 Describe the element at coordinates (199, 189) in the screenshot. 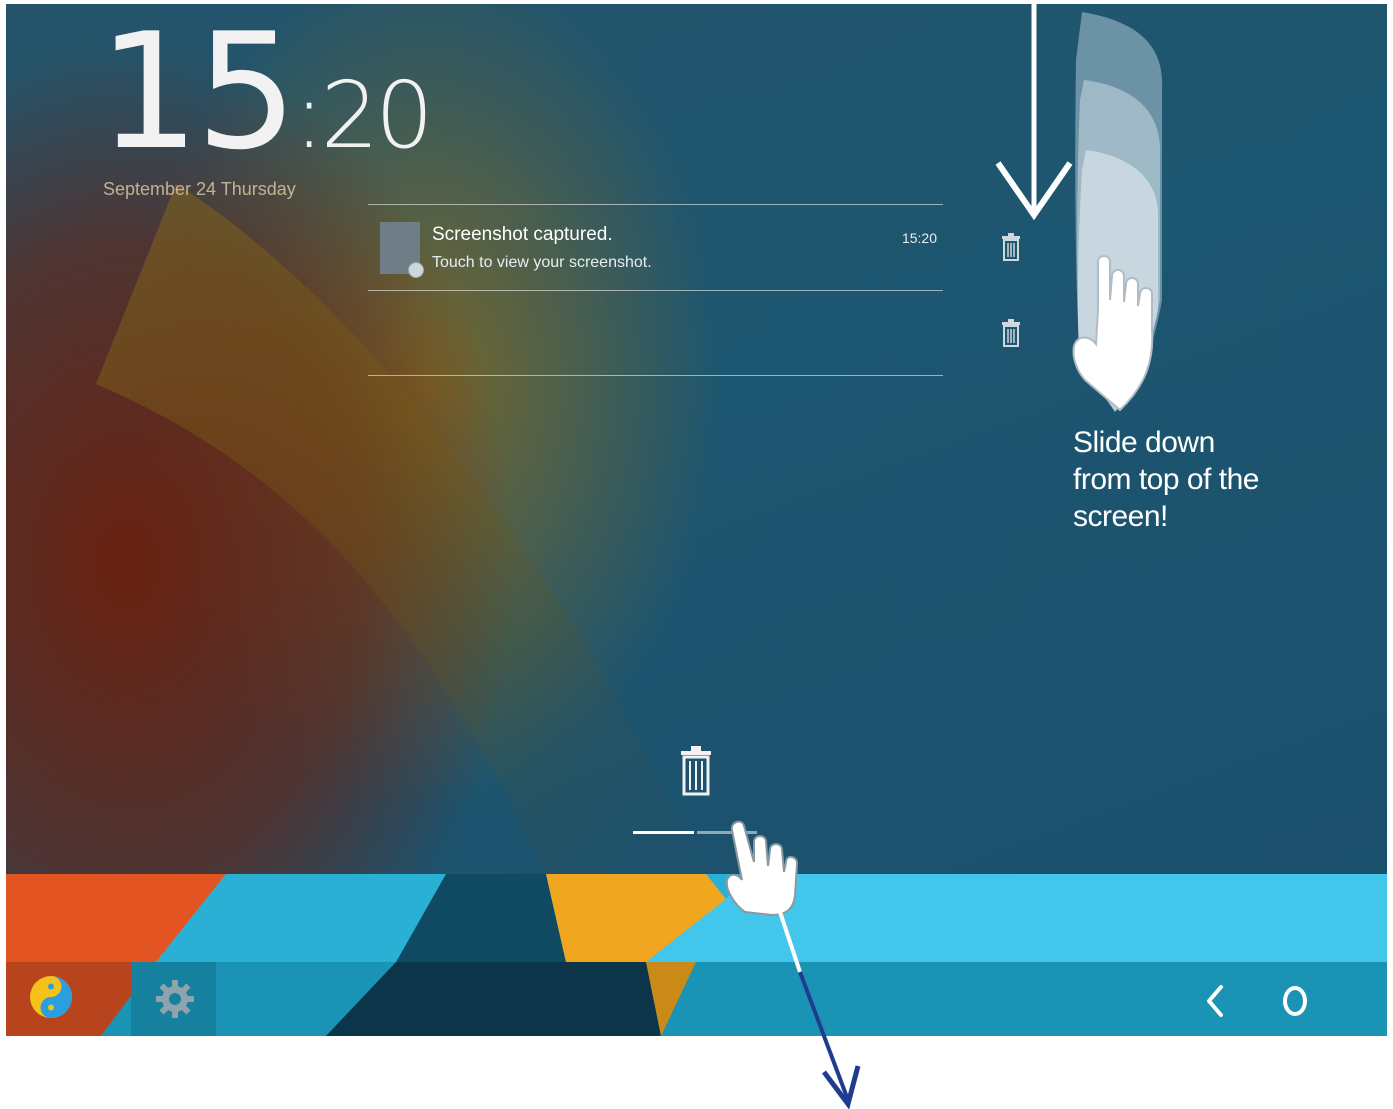

I see `lockscreen-date: September 24 Thursday` at that location.